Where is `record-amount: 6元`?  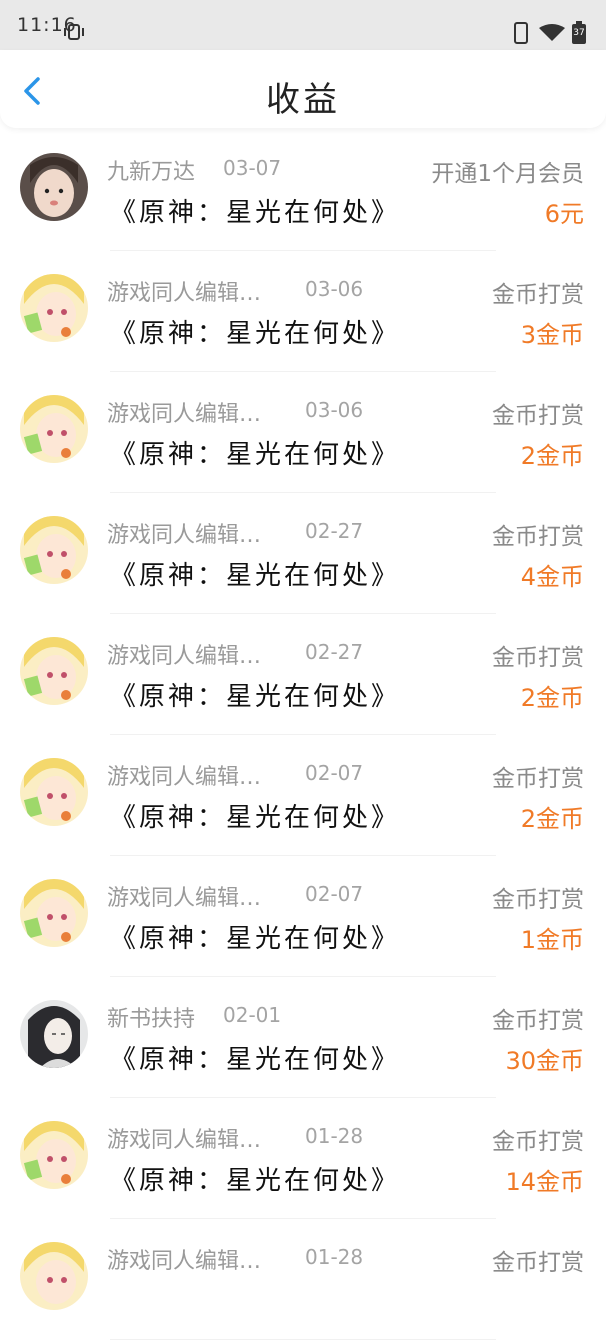 record-amount: 6元 is located at coordinates (564, 214).